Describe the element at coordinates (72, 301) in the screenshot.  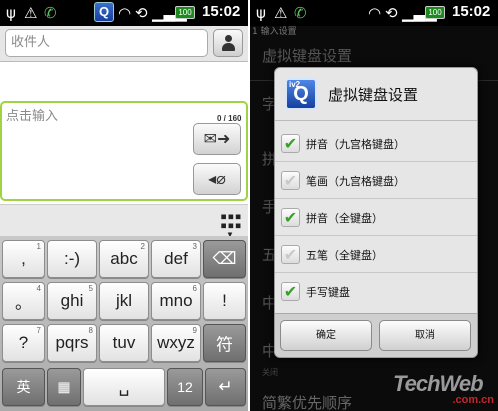
I see `key-ghi: 5 ghi` at that location.